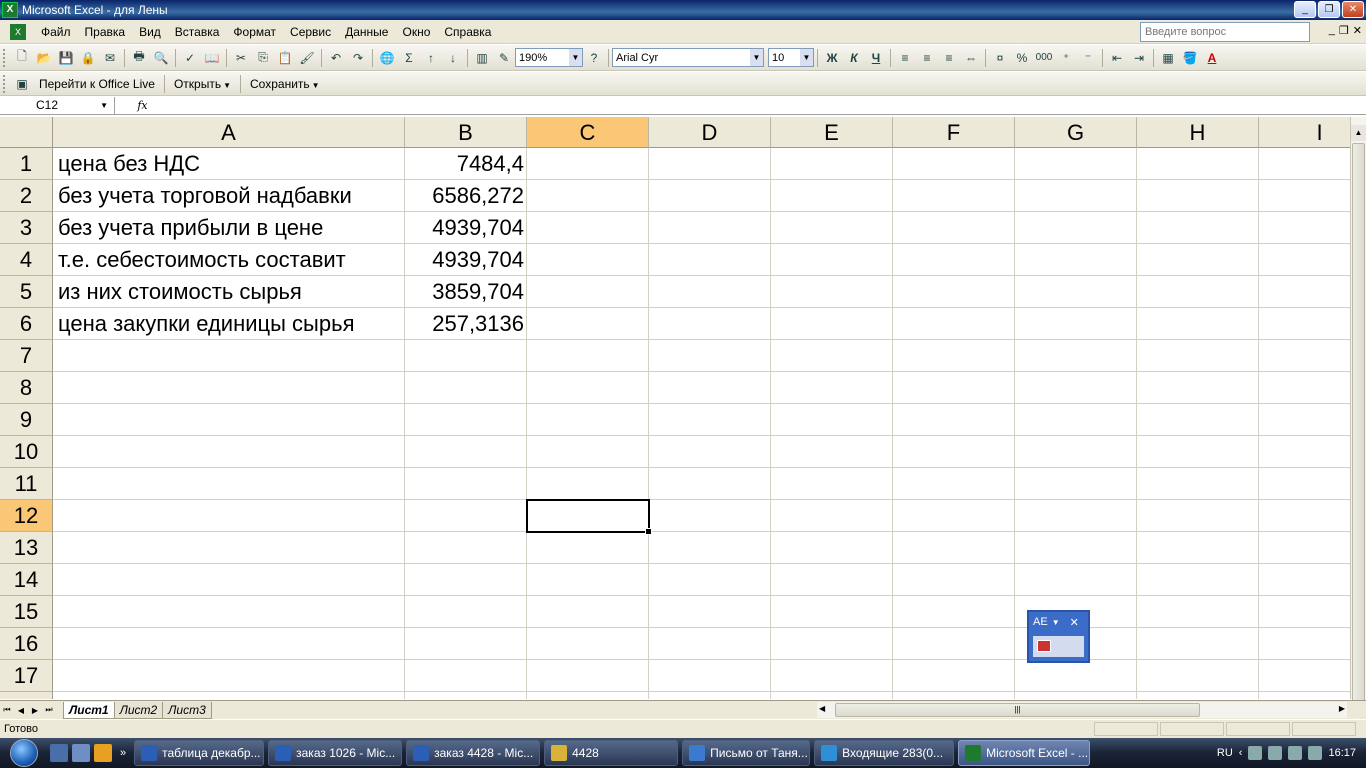 The height and width of the screenshot is (768, 1366). I want to click on menu-tools: Сервис, so click(310, 32).